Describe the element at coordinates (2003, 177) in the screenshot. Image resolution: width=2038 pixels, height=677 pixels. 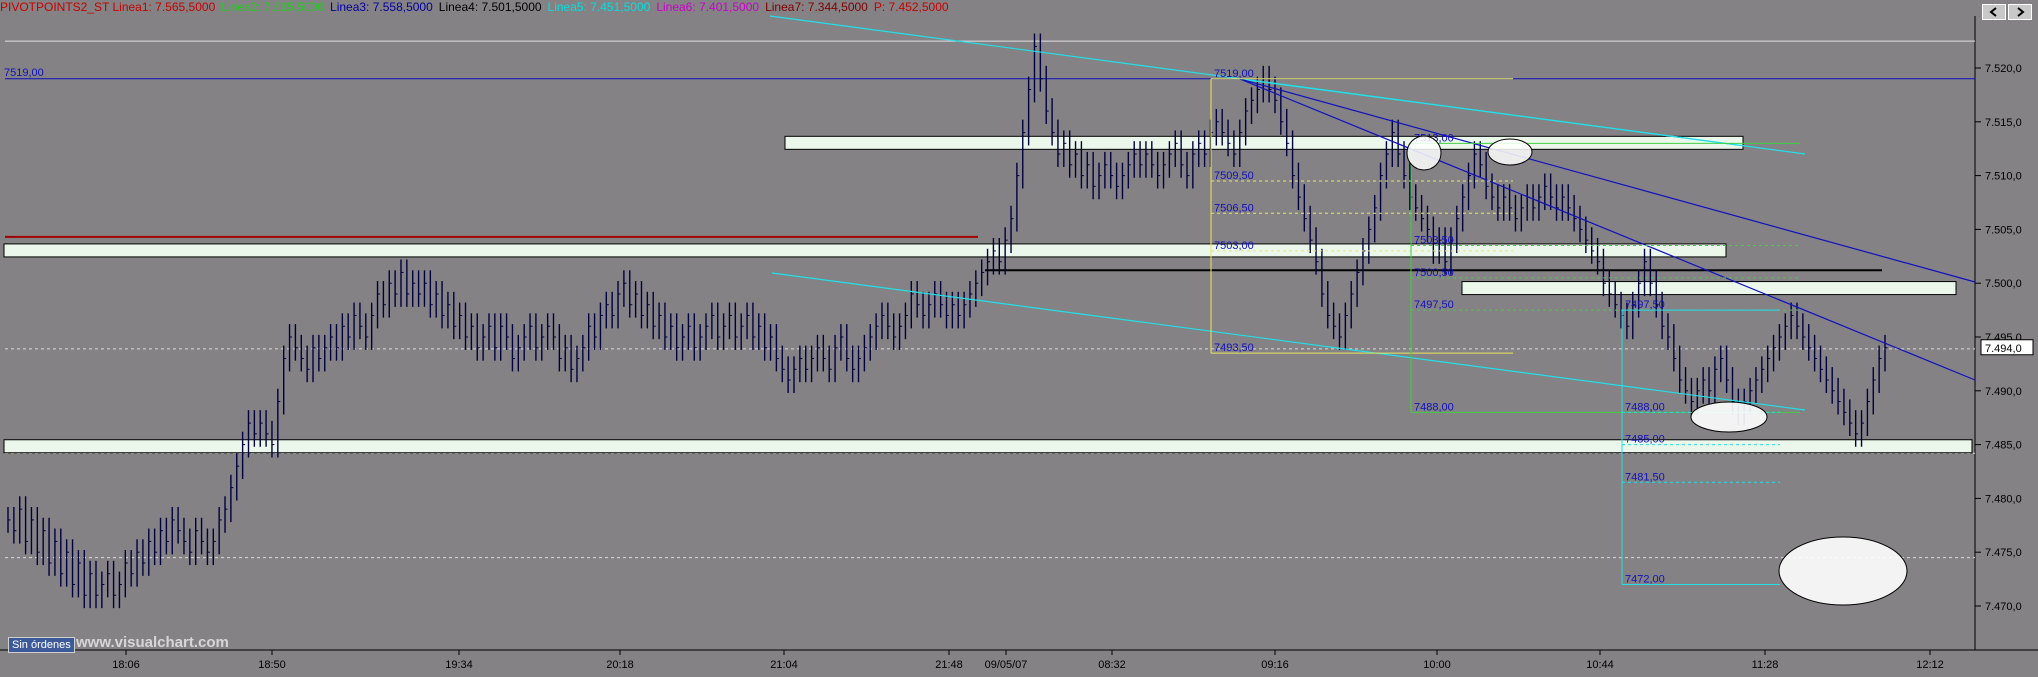
I see `y-tick-label: 7.510,0` at that location.